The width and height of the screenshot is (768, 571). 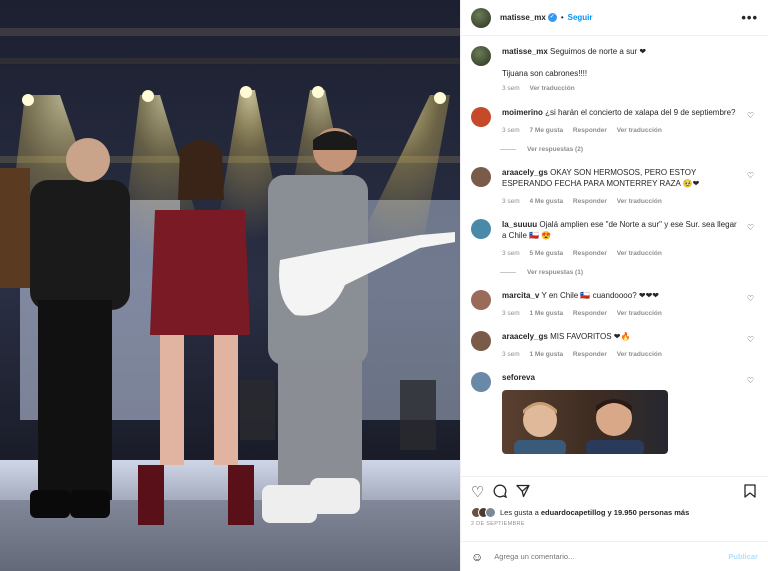 I want to click on post-header: matisse_mx ✓ • Seguir •••, so click(x=614, y=18).